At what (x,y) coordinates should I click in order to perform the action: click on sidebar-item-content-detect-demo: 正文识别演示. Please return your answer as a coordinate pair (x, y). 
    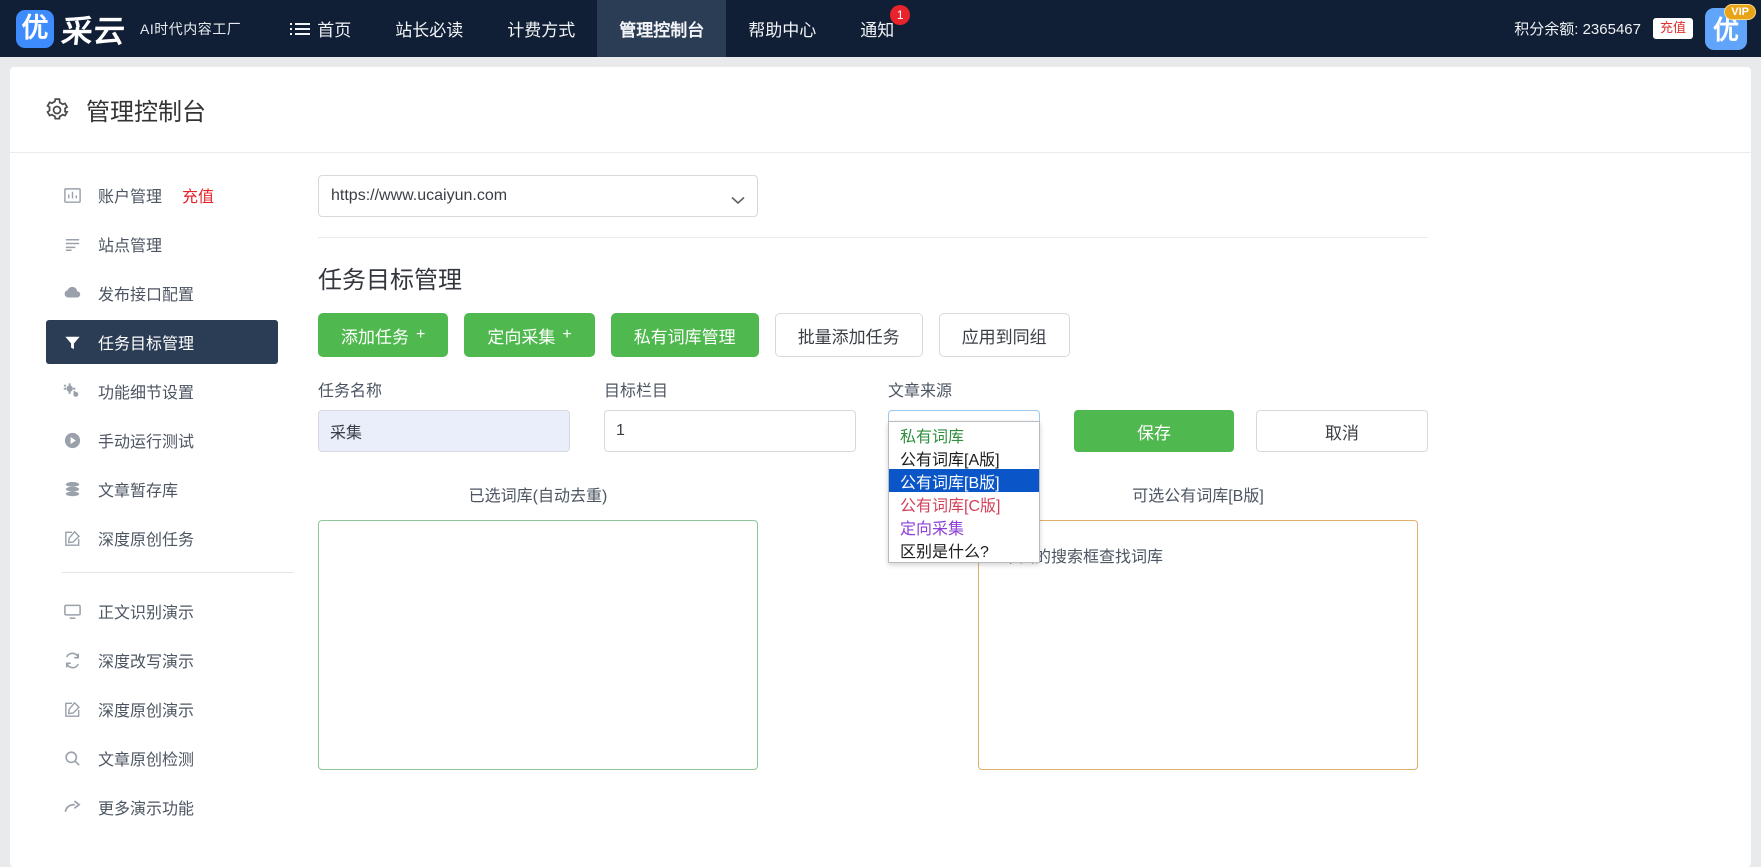
    Looking at the image, I should click on (162, 611).